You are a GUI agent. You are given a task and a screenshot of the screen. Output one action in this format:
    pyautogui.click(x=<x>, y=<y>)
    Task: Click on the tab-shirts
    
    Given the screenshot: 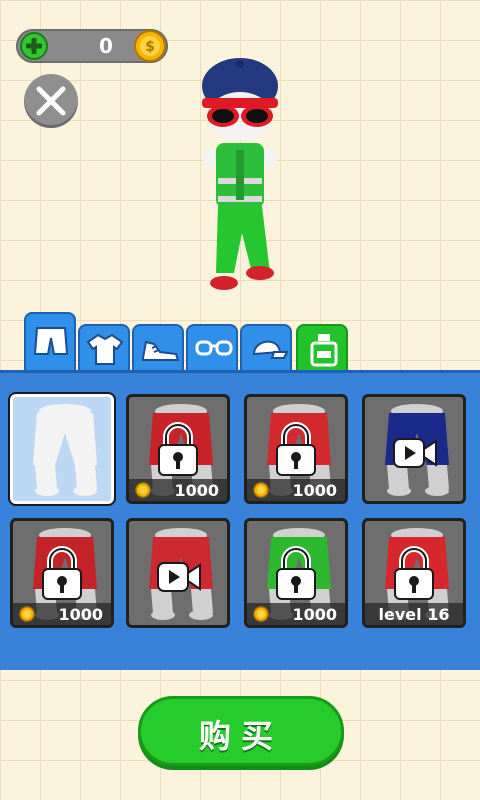 What is the action you would take?
    pyautogui.click(x=104, y=348)
    